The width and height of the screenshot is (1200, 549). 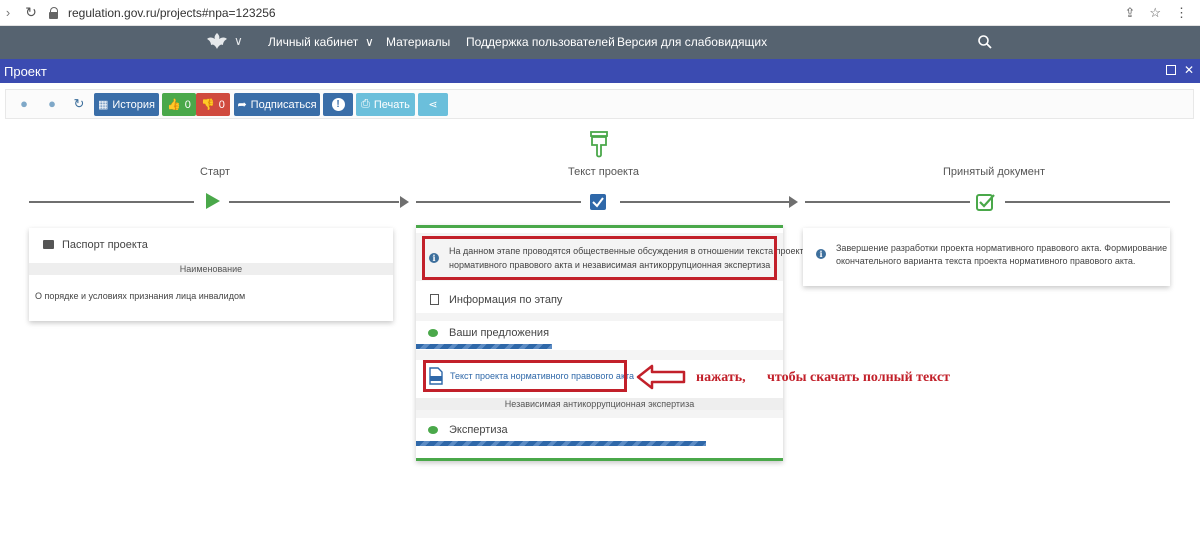 What do you see at coordinates (24, 104) in the screenshot?
I see `back-circle-icon: ●` at bounding box center [24, 104].